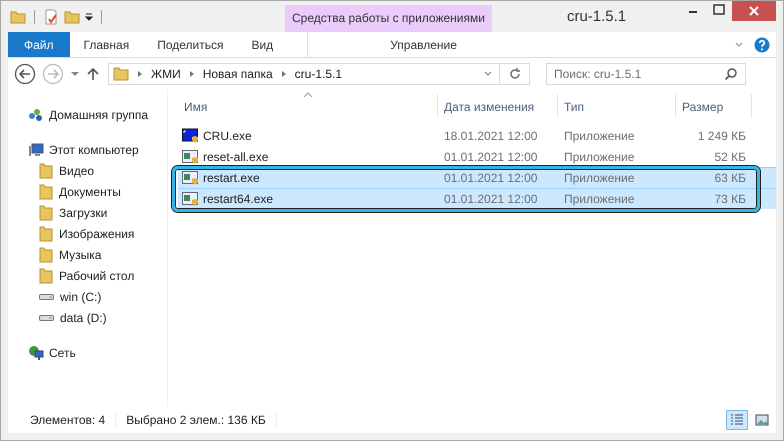 The width and height of the screenshot is (784, 441). I want to click on window-title: cru-1.5.1, so click(596, 16).